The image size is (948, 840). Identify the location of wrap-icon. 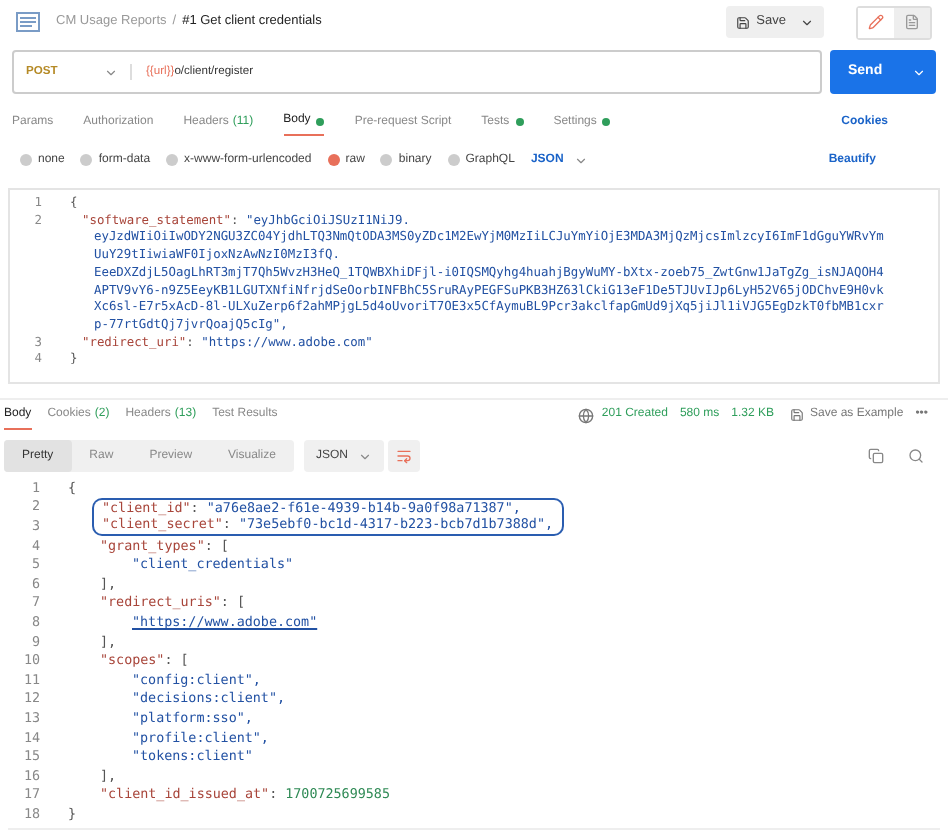
(403, 456).